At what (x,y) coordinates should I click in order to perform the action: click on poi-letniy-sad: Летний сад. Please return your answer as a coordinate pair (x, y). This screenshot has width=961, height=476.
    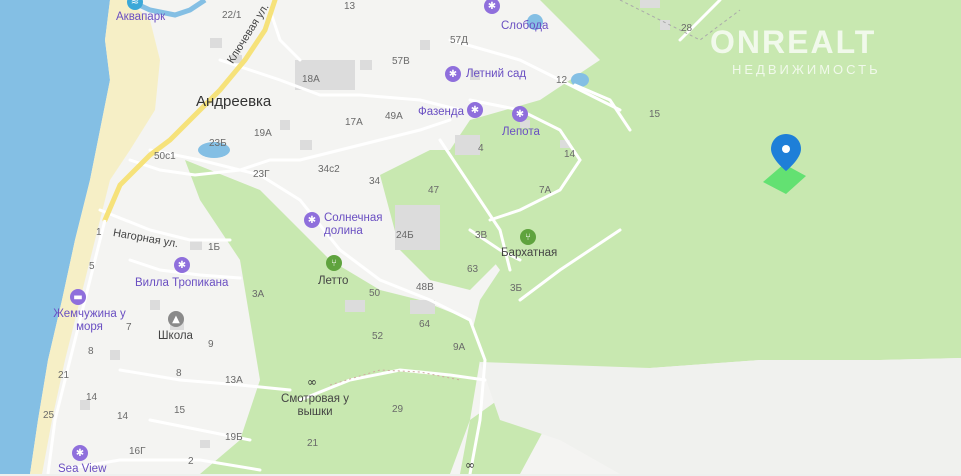
    Looking at the image, I should click on (496, 74).